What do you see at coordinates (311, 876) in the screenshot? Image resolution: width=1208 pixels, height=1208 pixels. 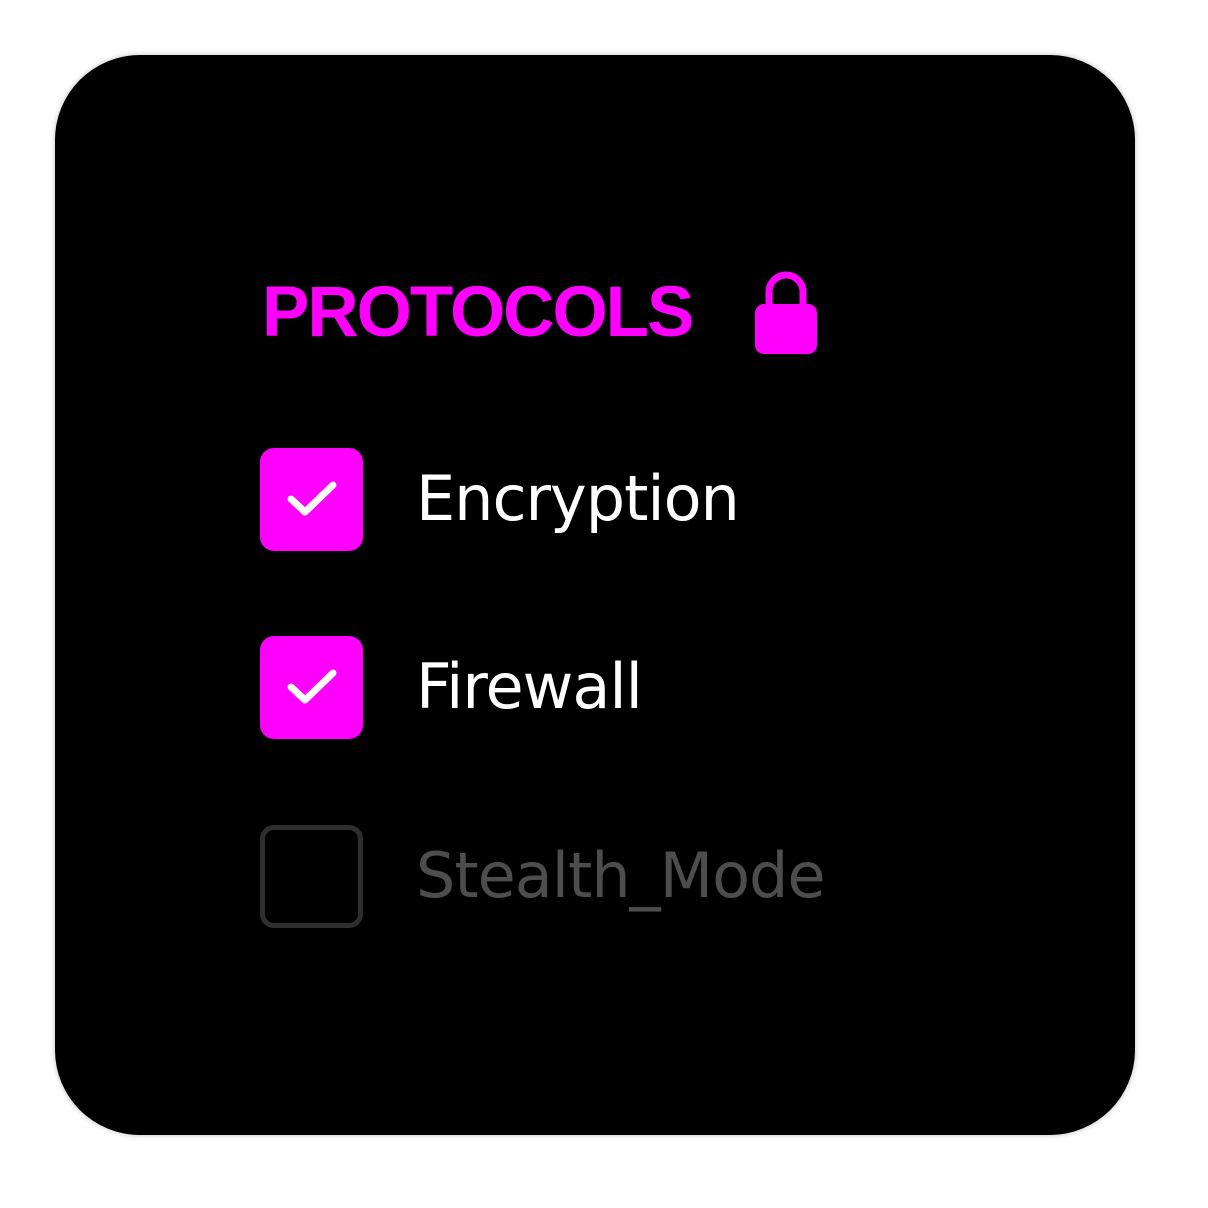 I see `stealth-mode-checkbox` at bounding box center [311, 876].